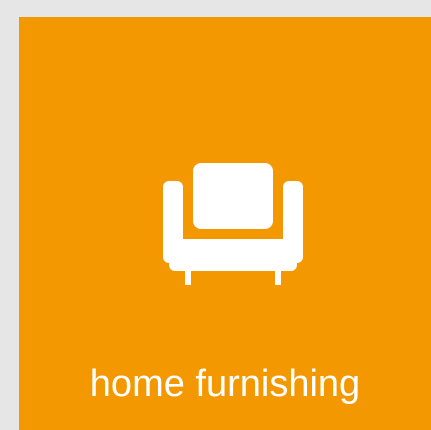  Describe the element at coordinates (233, 225) in the screenshot. I see `armchair-icon` at that location.